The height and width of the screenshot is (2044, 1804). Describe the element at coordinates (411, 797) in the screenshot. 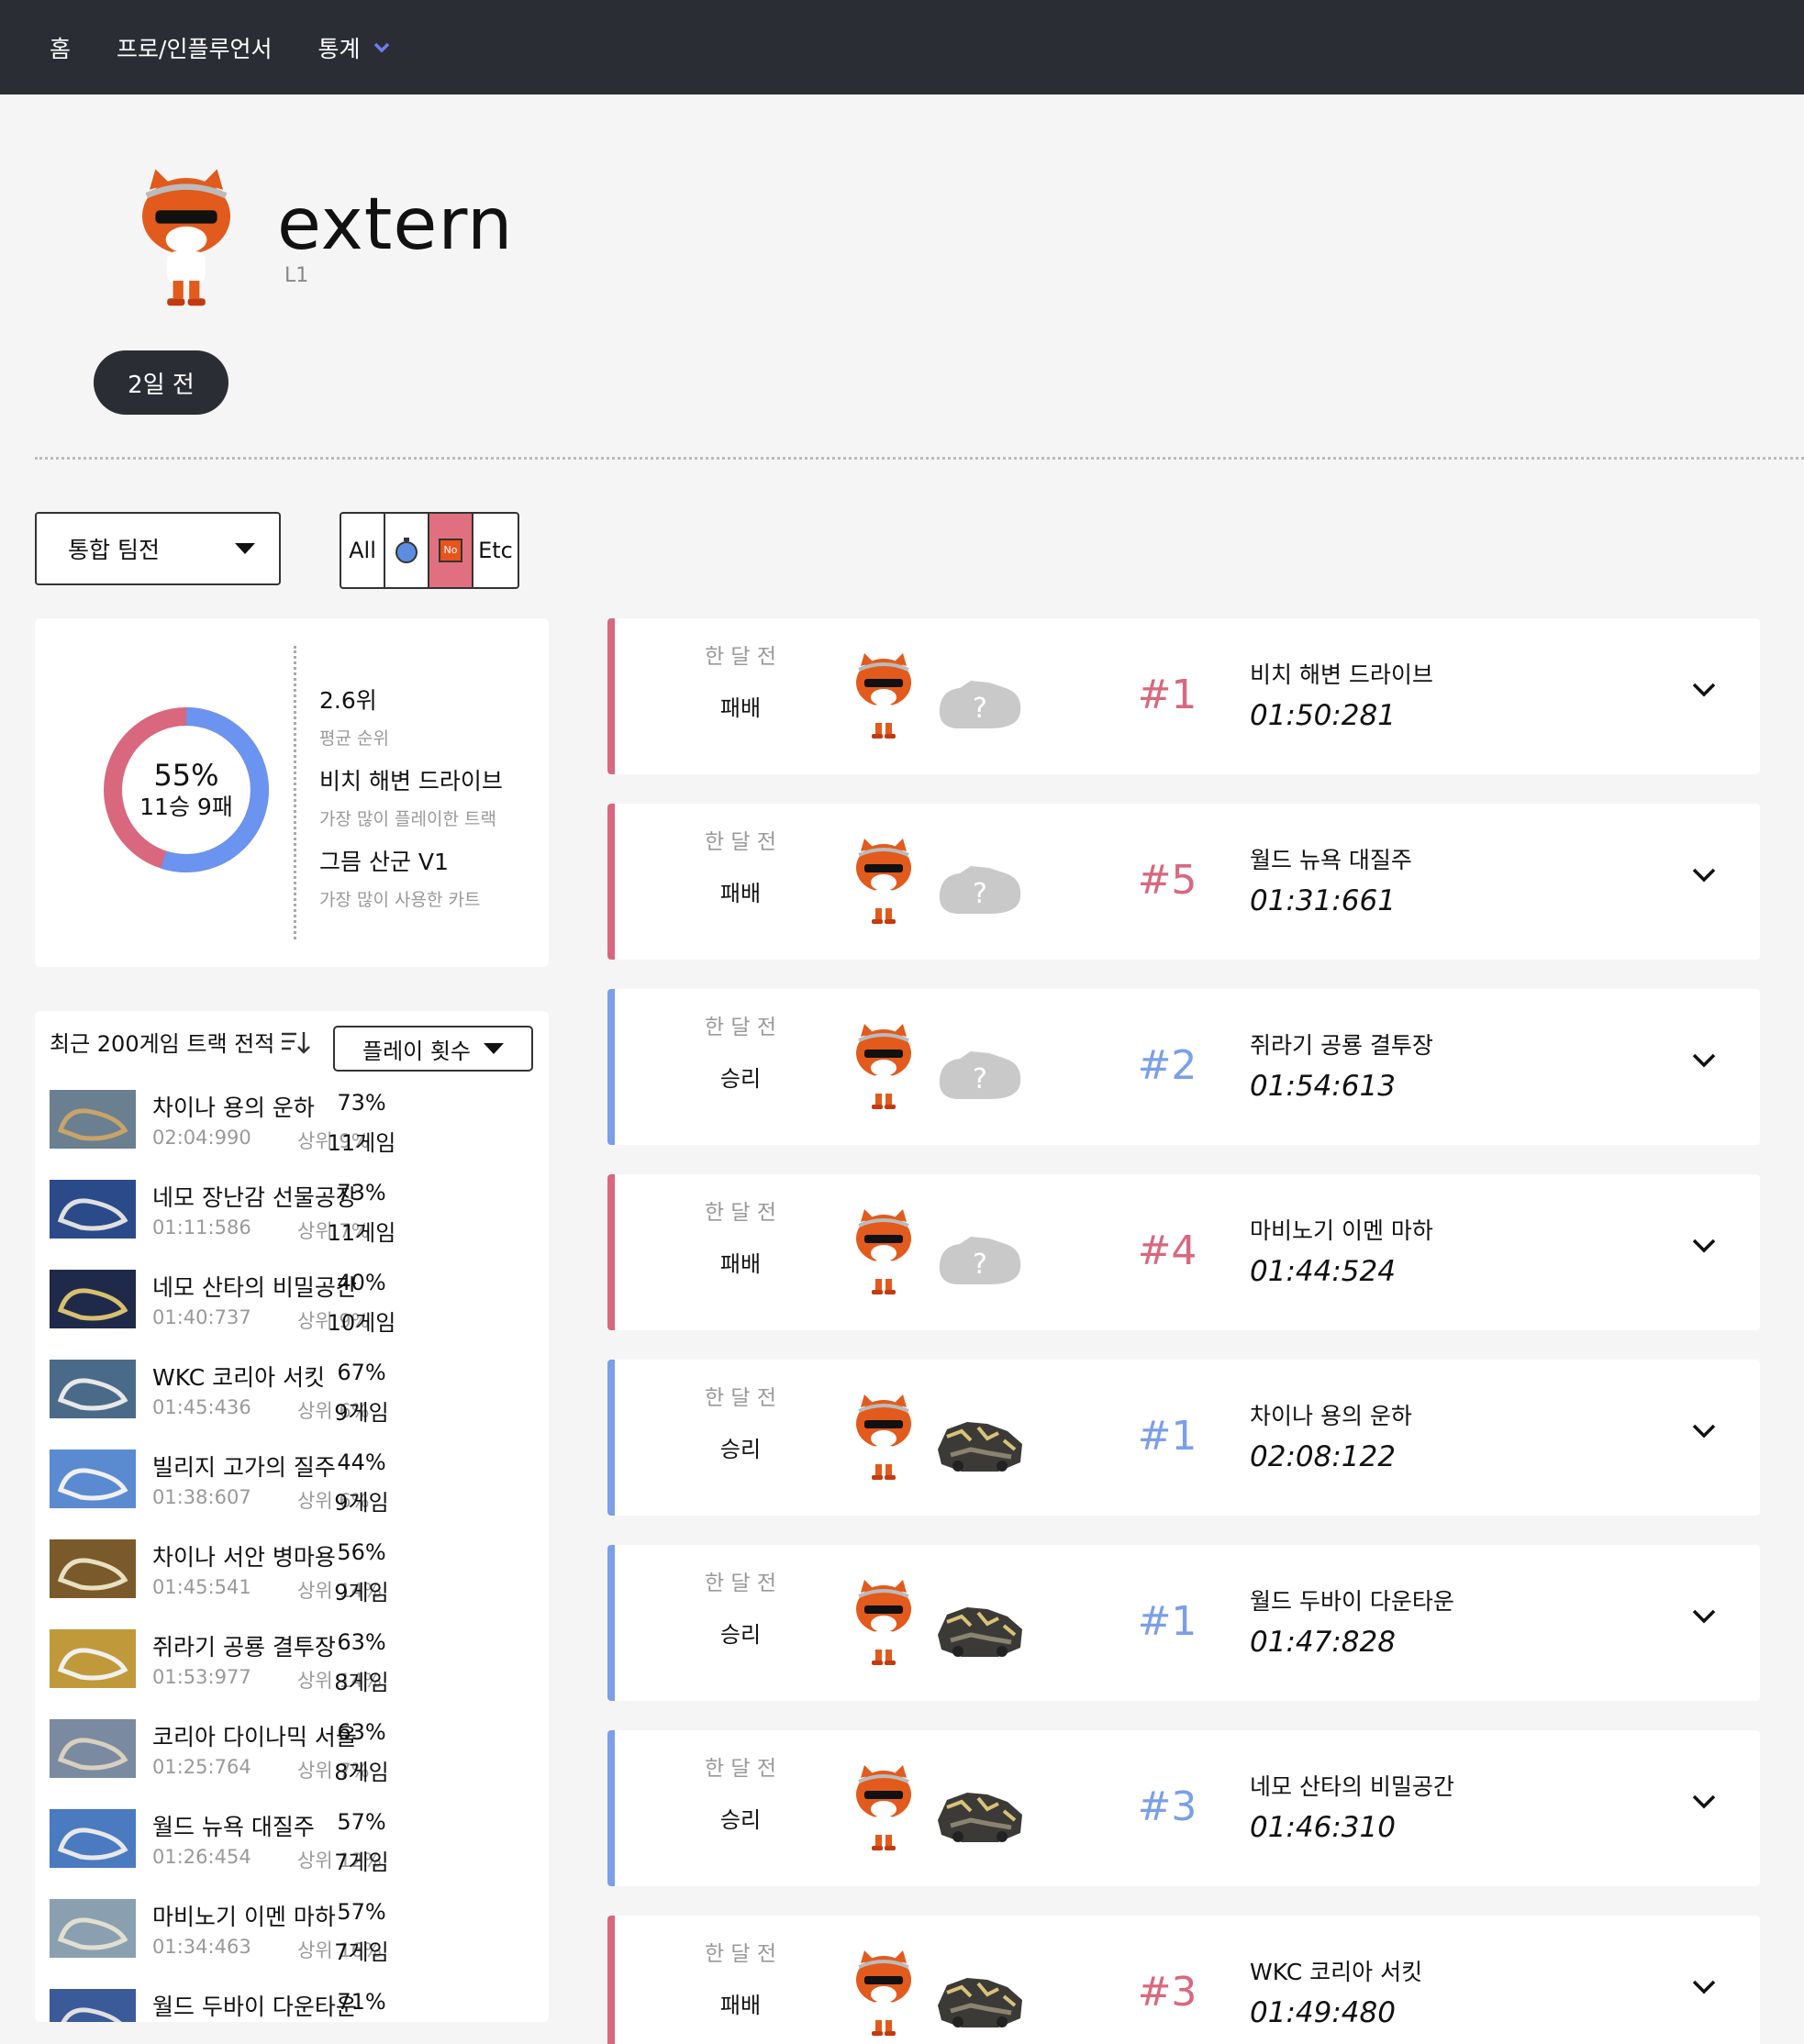

I see `top-track-stat: 비치 해변 드라이브 가장 많이 플레이한 트랙` at that location.